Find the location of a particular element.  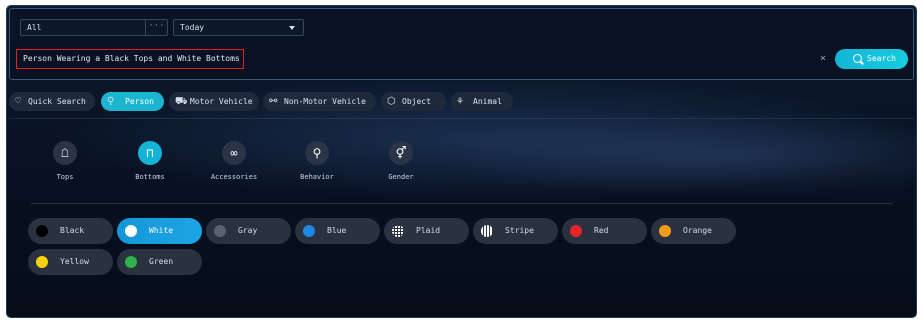

shirt-icon: ☖ is located at coordinates (65, 153).